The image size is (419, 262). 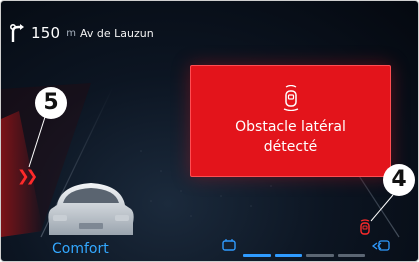 I want to click on lane-keep-icon, so click(x=229, y=245).